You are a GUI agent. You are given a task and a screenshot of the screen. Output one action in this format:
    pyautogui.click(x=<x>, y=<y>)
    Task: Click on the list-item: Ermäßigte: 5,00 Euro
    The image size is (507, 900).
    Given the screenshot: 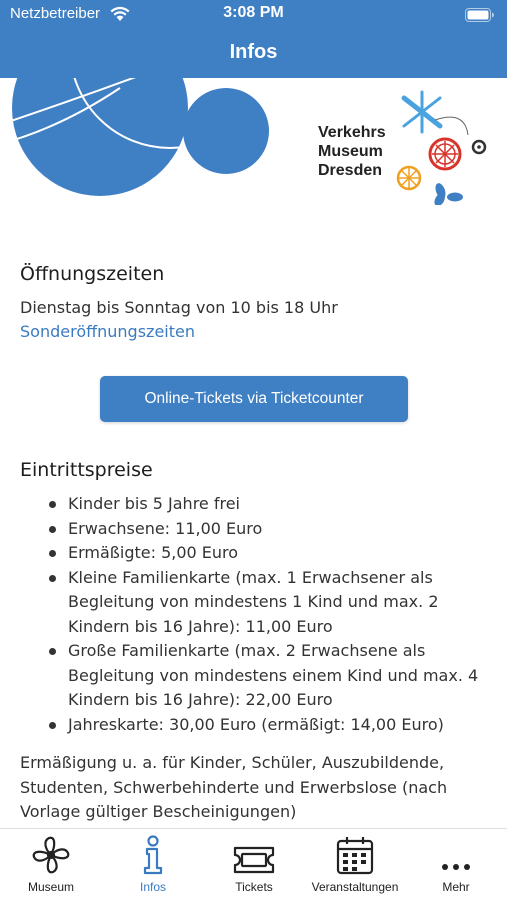 What is the action you would take?
    pyautogui.click(x=255, y=553)
    